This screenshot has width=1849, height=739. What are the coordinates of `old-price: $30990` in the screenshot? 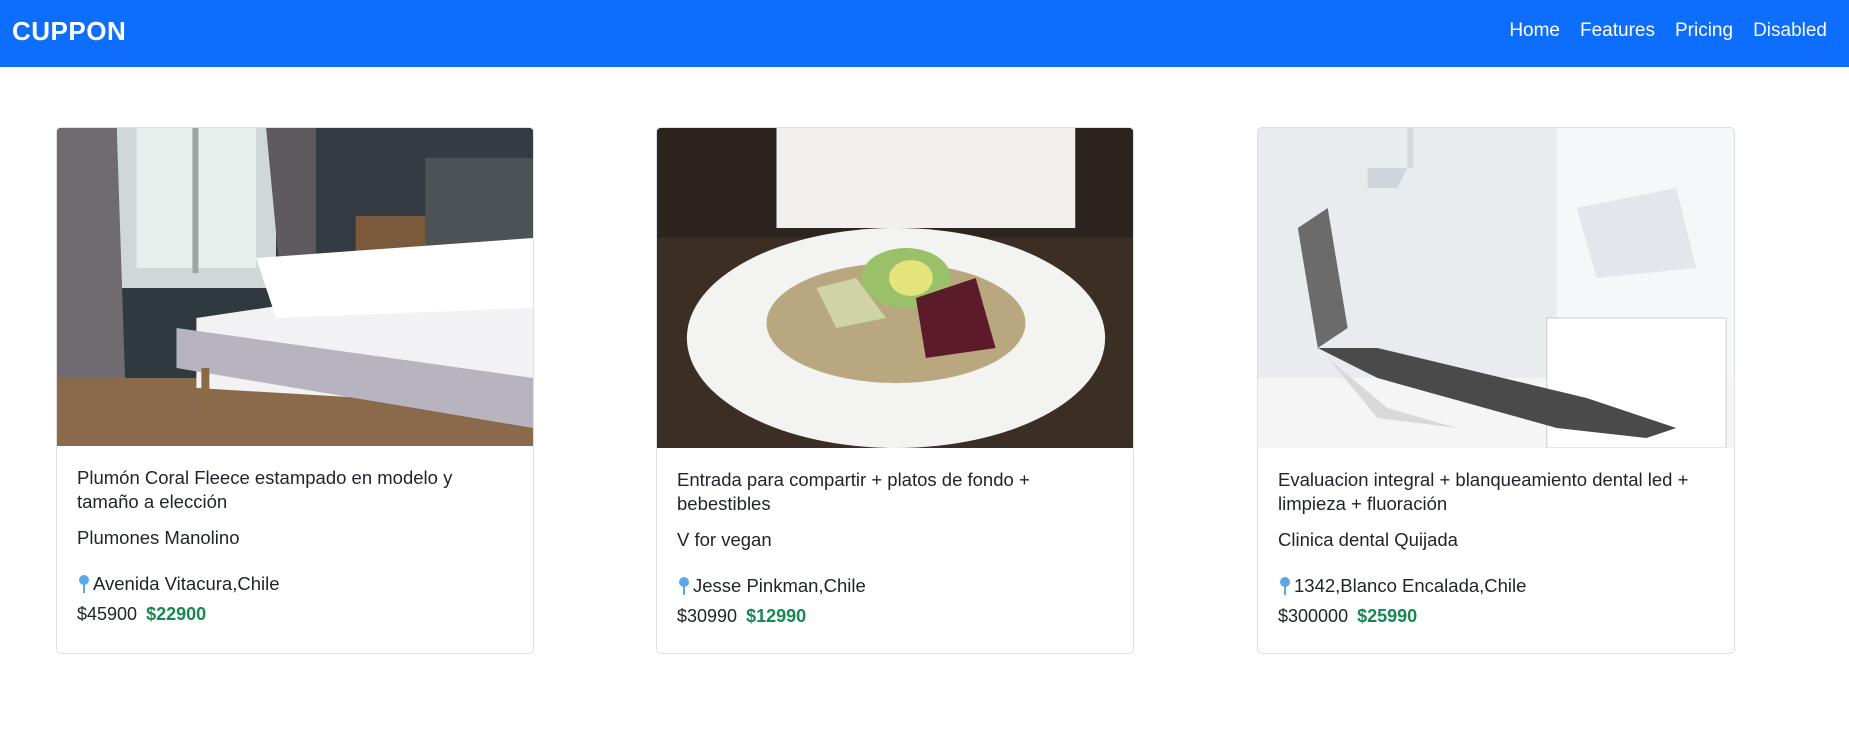 It's located at (707, 616).